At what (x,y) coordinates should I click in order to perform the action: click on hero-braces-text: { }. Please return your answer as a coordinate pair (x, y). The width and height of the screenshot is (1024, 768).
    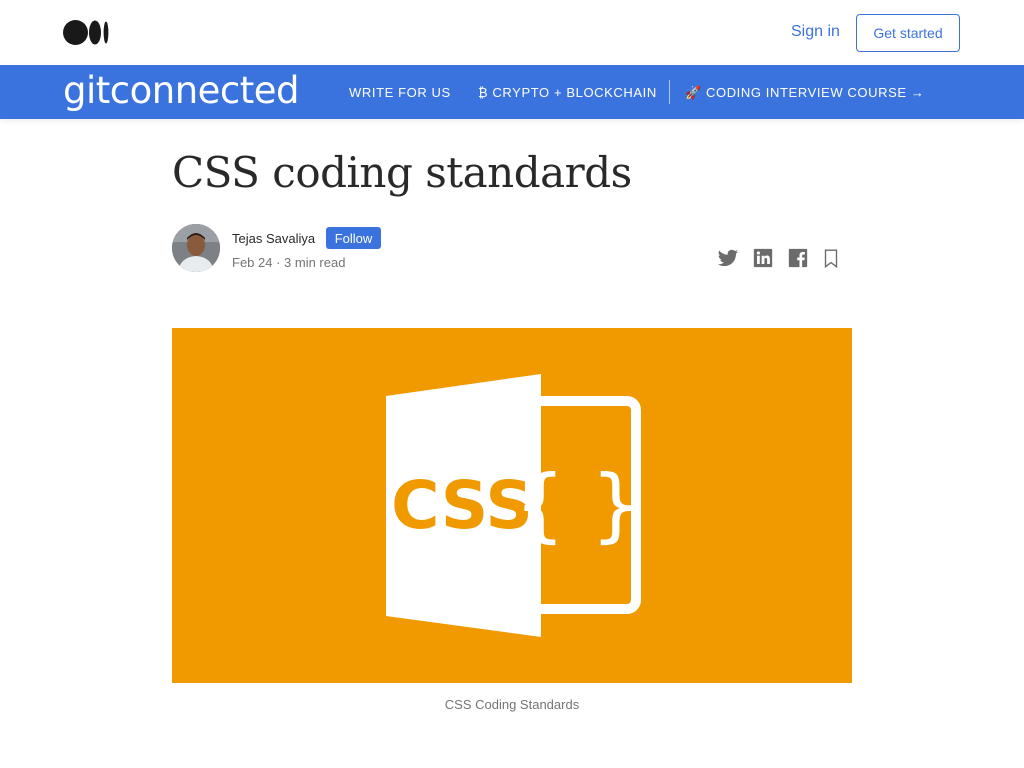
    Looking at the image, I should click on (577, 504).